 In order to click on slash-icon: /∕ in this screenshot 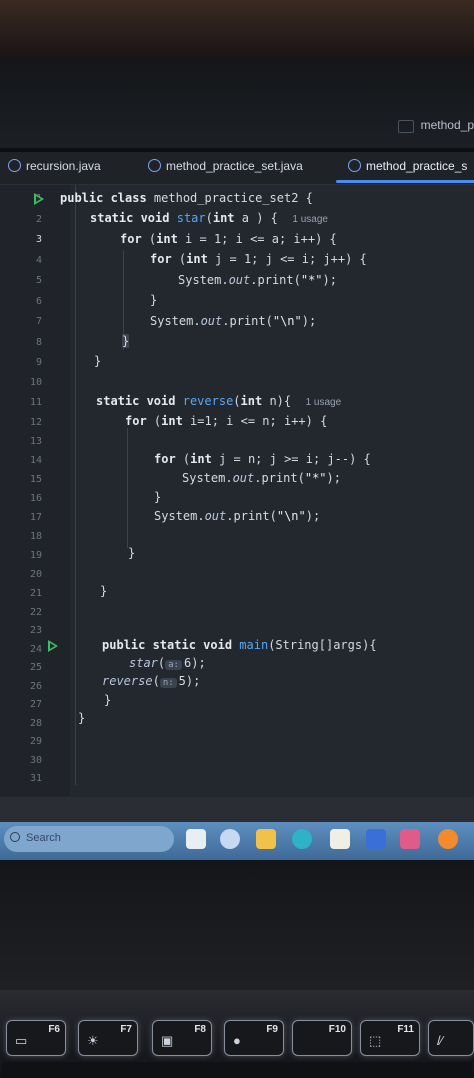, I will do `click(440, 1040)`.